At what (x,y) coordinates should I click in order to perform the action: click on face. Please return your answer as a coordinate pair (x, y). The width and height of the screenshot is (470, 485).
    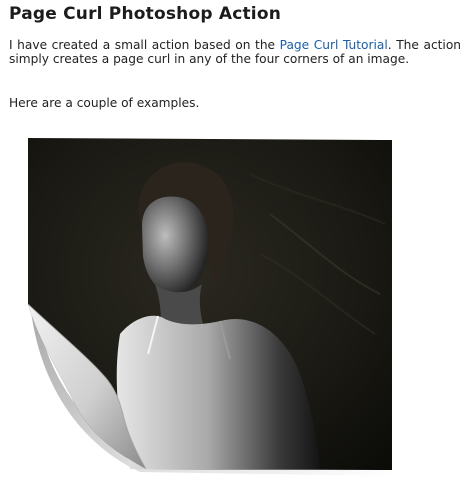
    Looking at the image, I should click on (175, 245).